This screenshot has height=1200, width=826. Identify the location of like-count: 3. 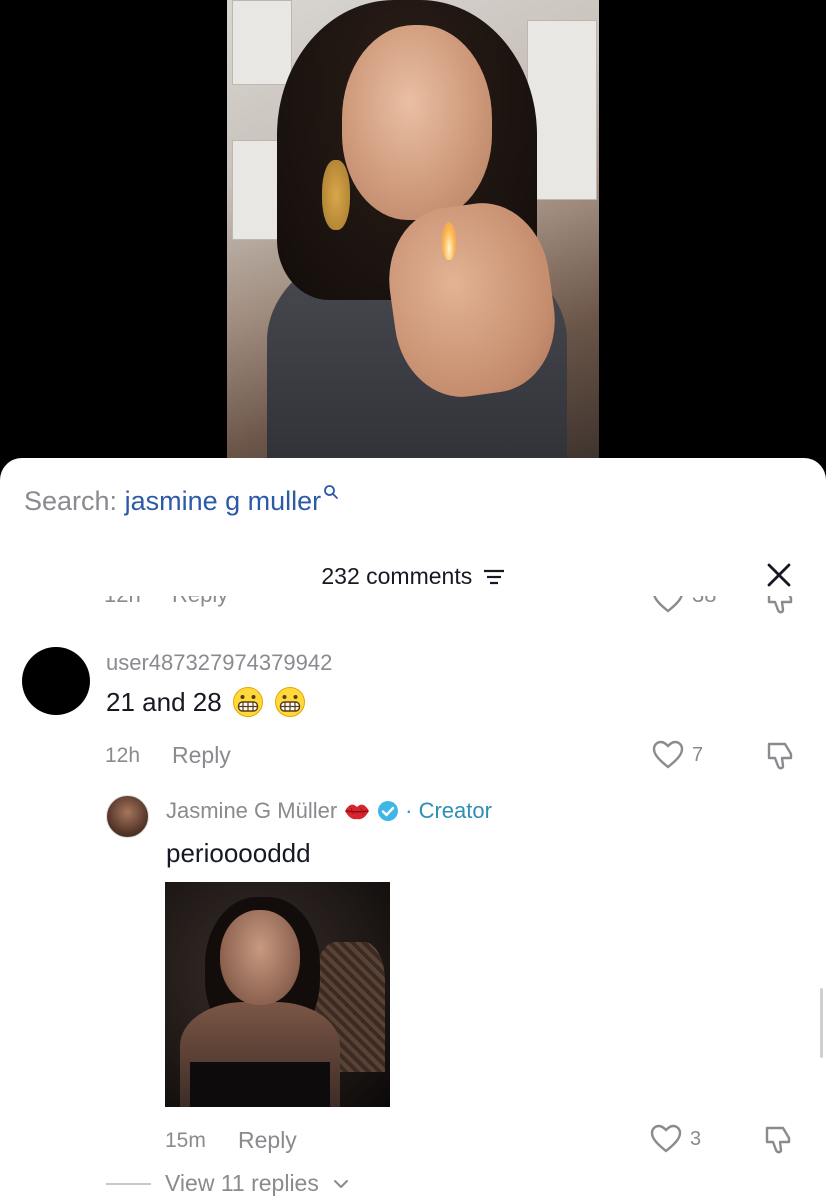
(696, 1138).